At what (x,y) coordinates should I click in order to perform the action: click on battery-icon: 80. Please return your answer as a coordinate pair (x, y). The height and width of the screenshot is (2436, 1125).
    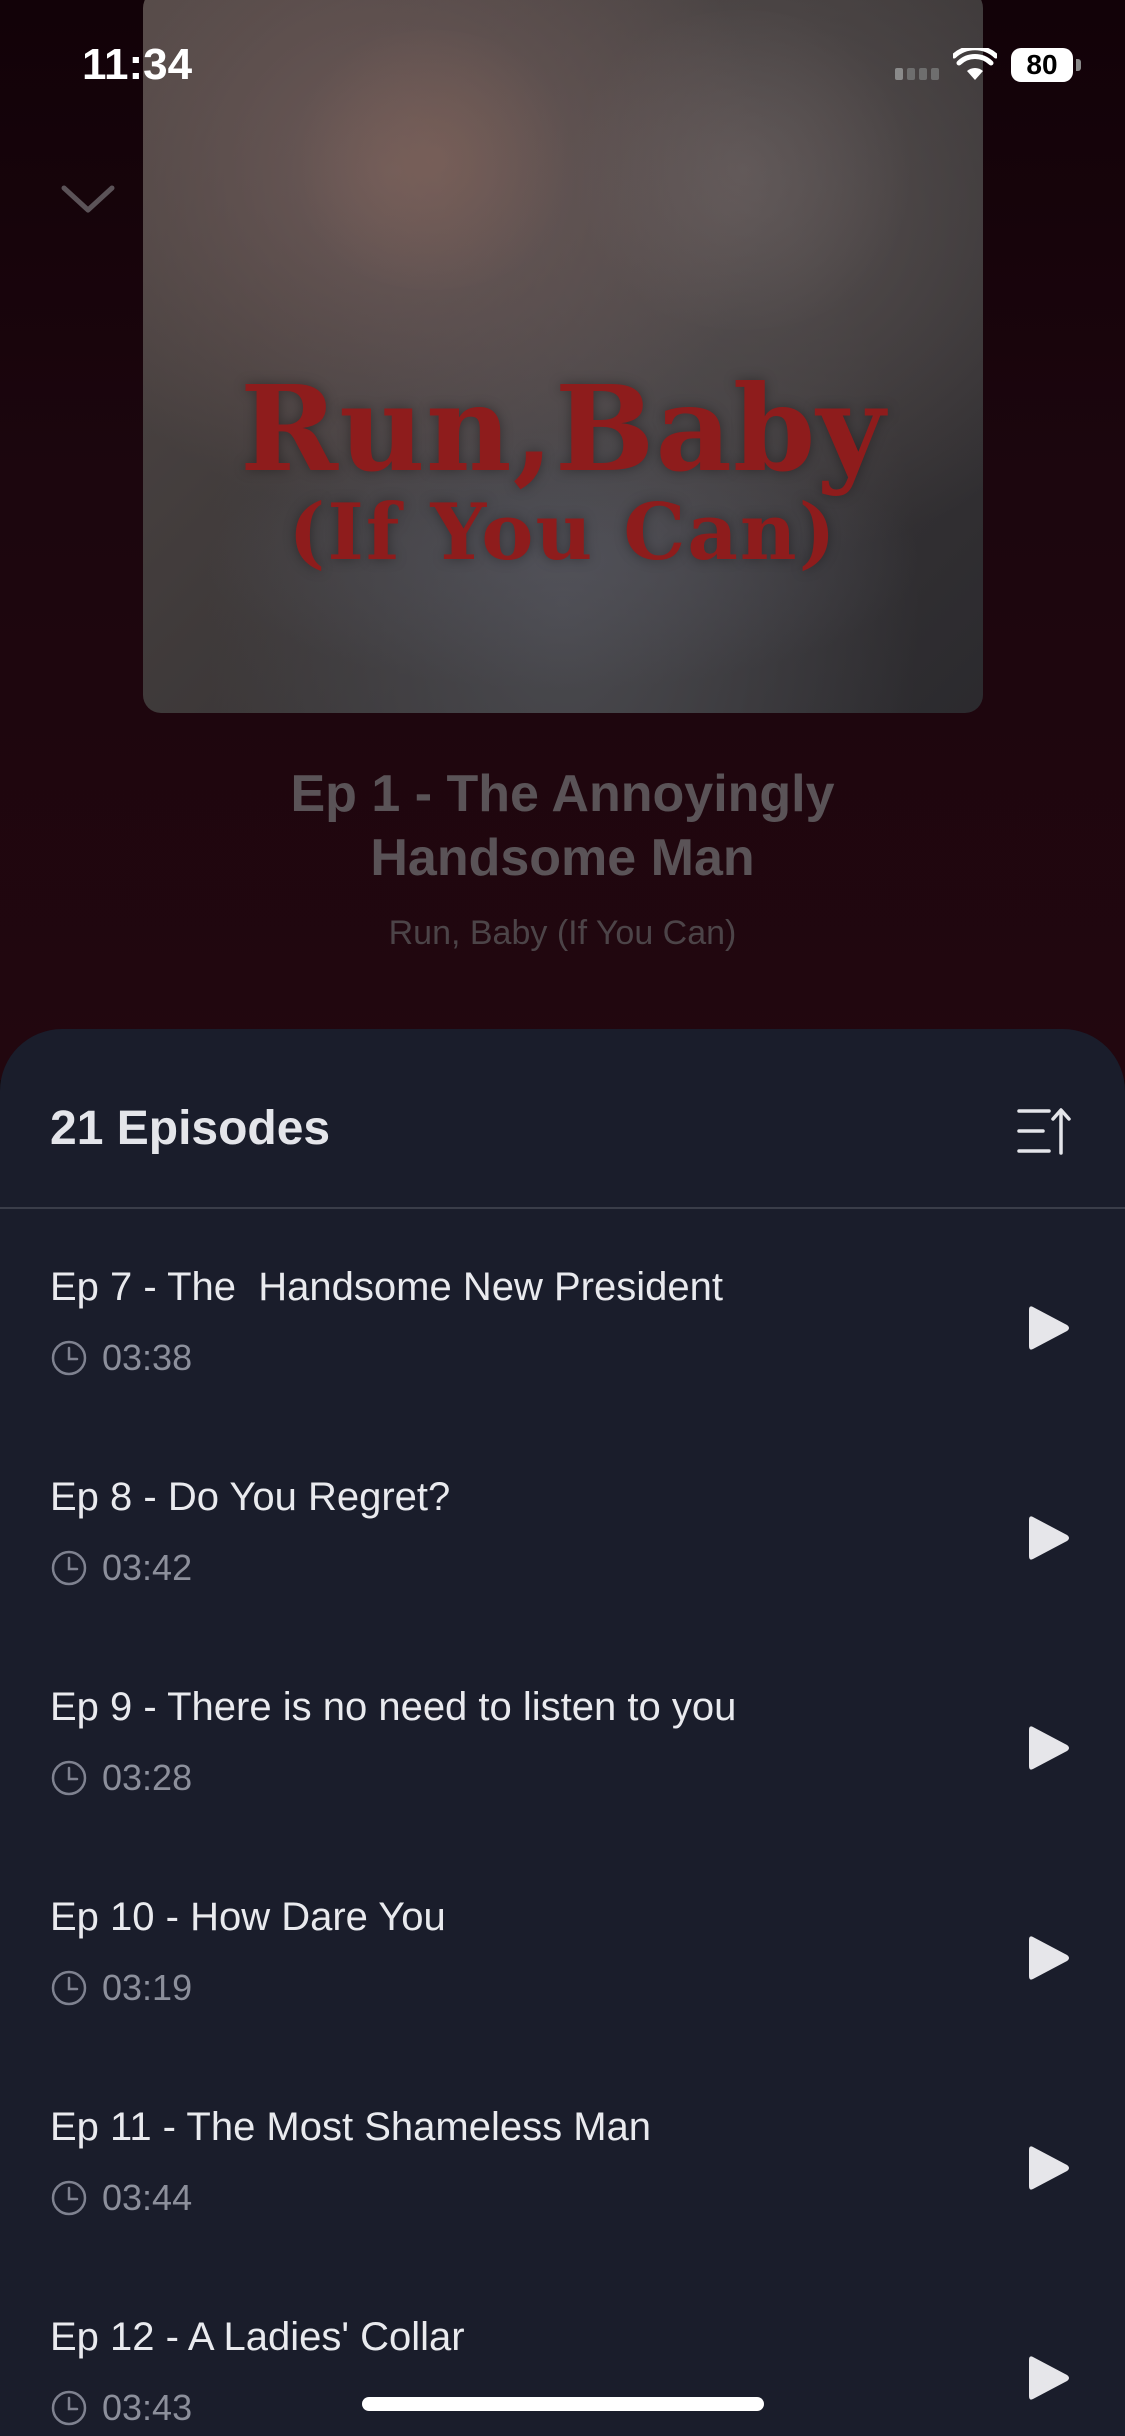
    Looking at the image, I should click on (1046, 65).